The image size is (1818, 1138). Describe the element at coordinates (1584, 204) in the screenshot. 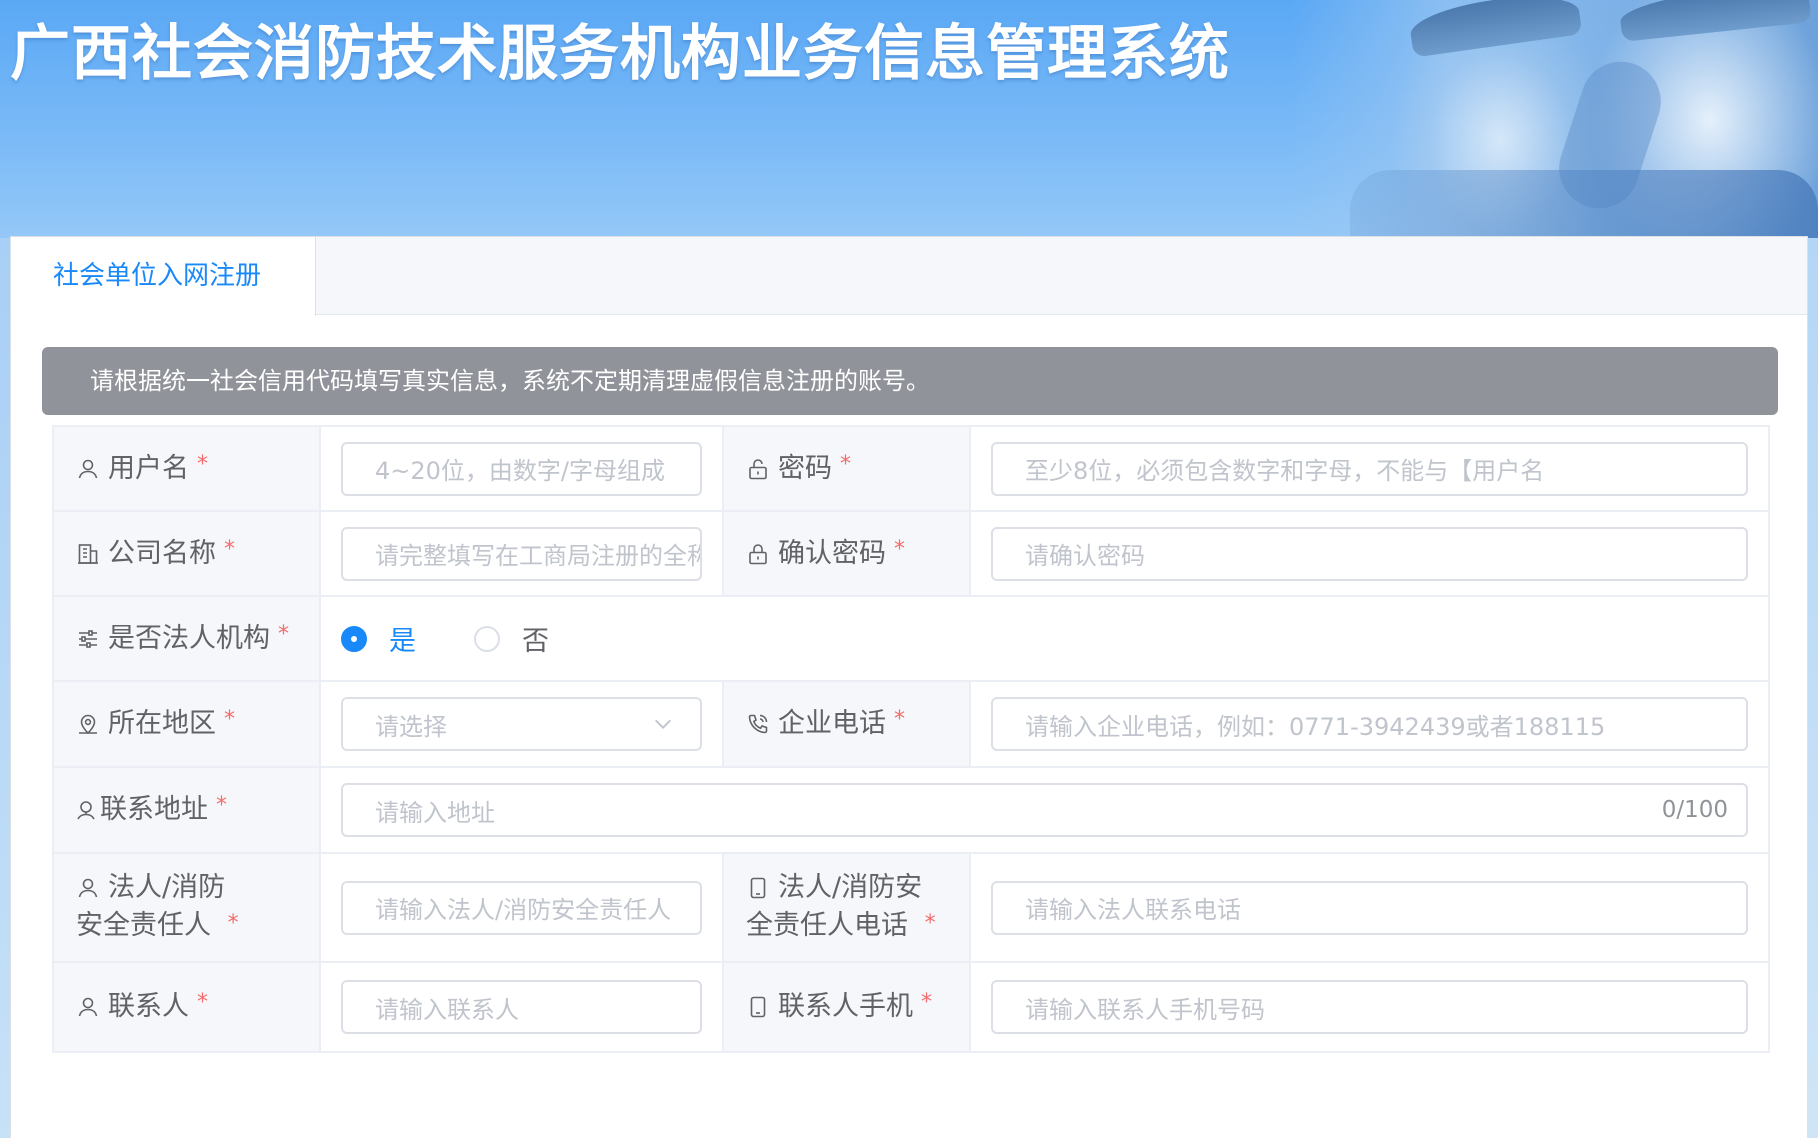

I see `uniform-shape` at that location.